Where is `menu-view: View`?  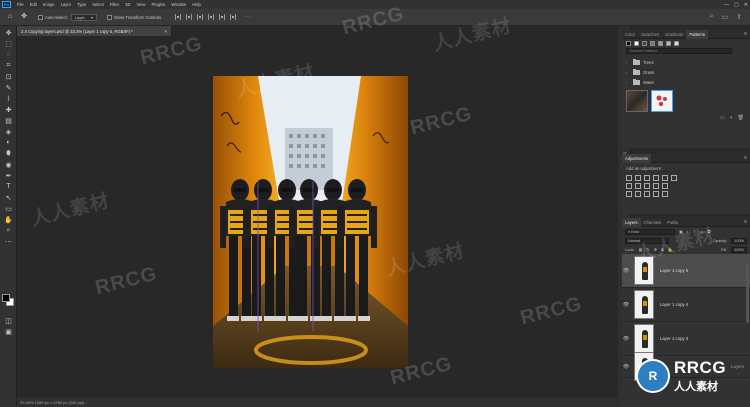 menu-view: View is located at coordinates (141, 4).